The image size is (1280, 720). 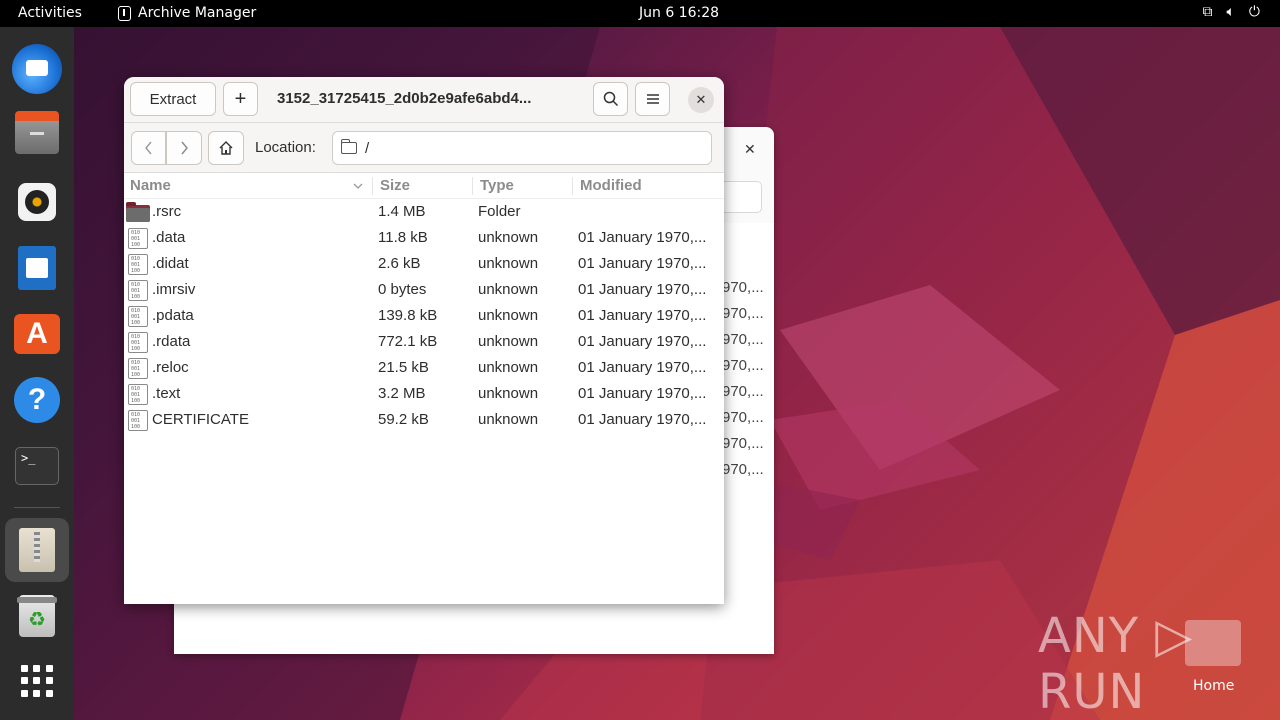 I want to click on chevron-right-icon, so click(x=184, y=148).